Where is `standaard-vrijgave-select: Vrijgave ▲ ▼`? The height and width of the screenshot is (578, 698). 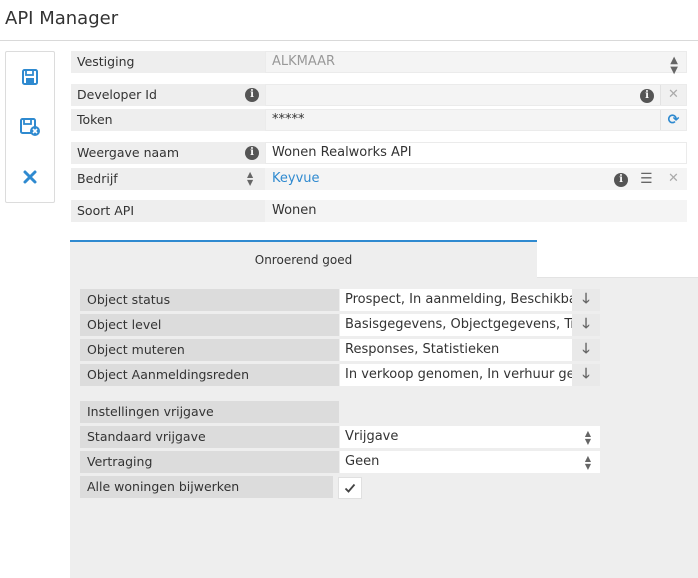
standaard-vrijgave-select: Vrijgave ▲ ▼ is located at coordinates (470, 437).